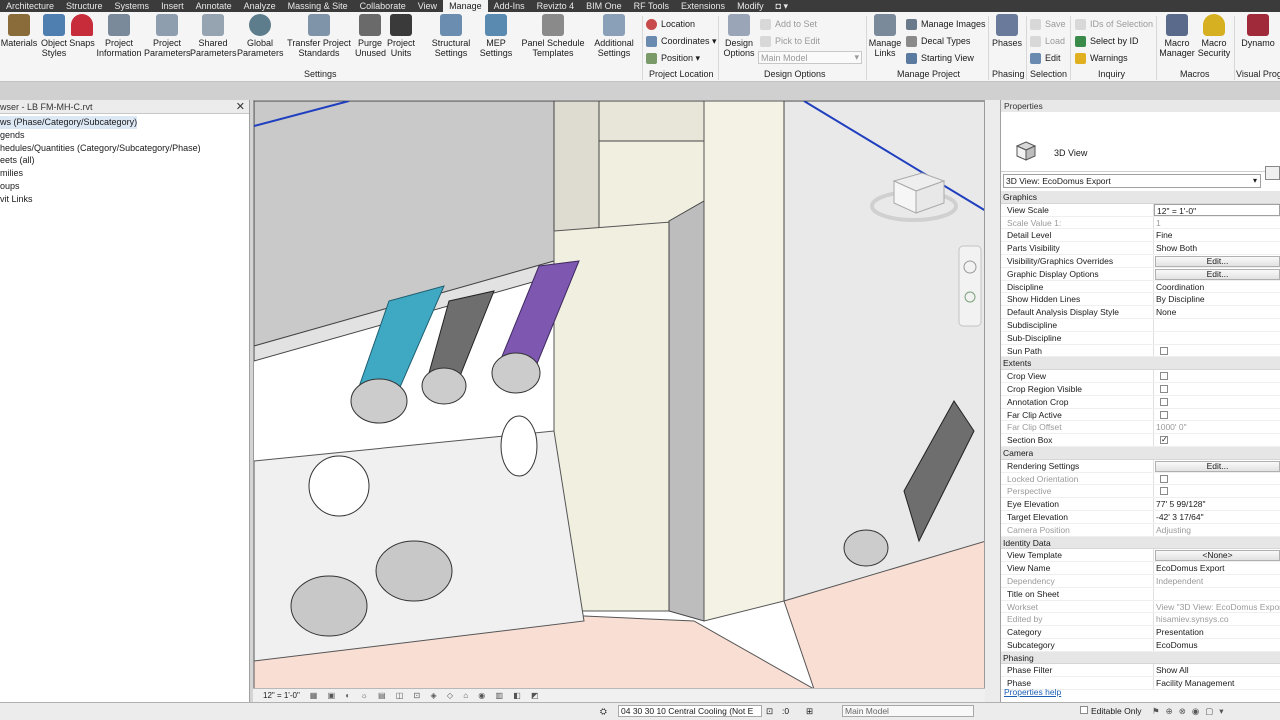 The height and width of the screenshot is (720, 1280). Describe the element at coordinates (1258, 31) in the screenshot. I see `dynamo-button: Dynamo` at that location.